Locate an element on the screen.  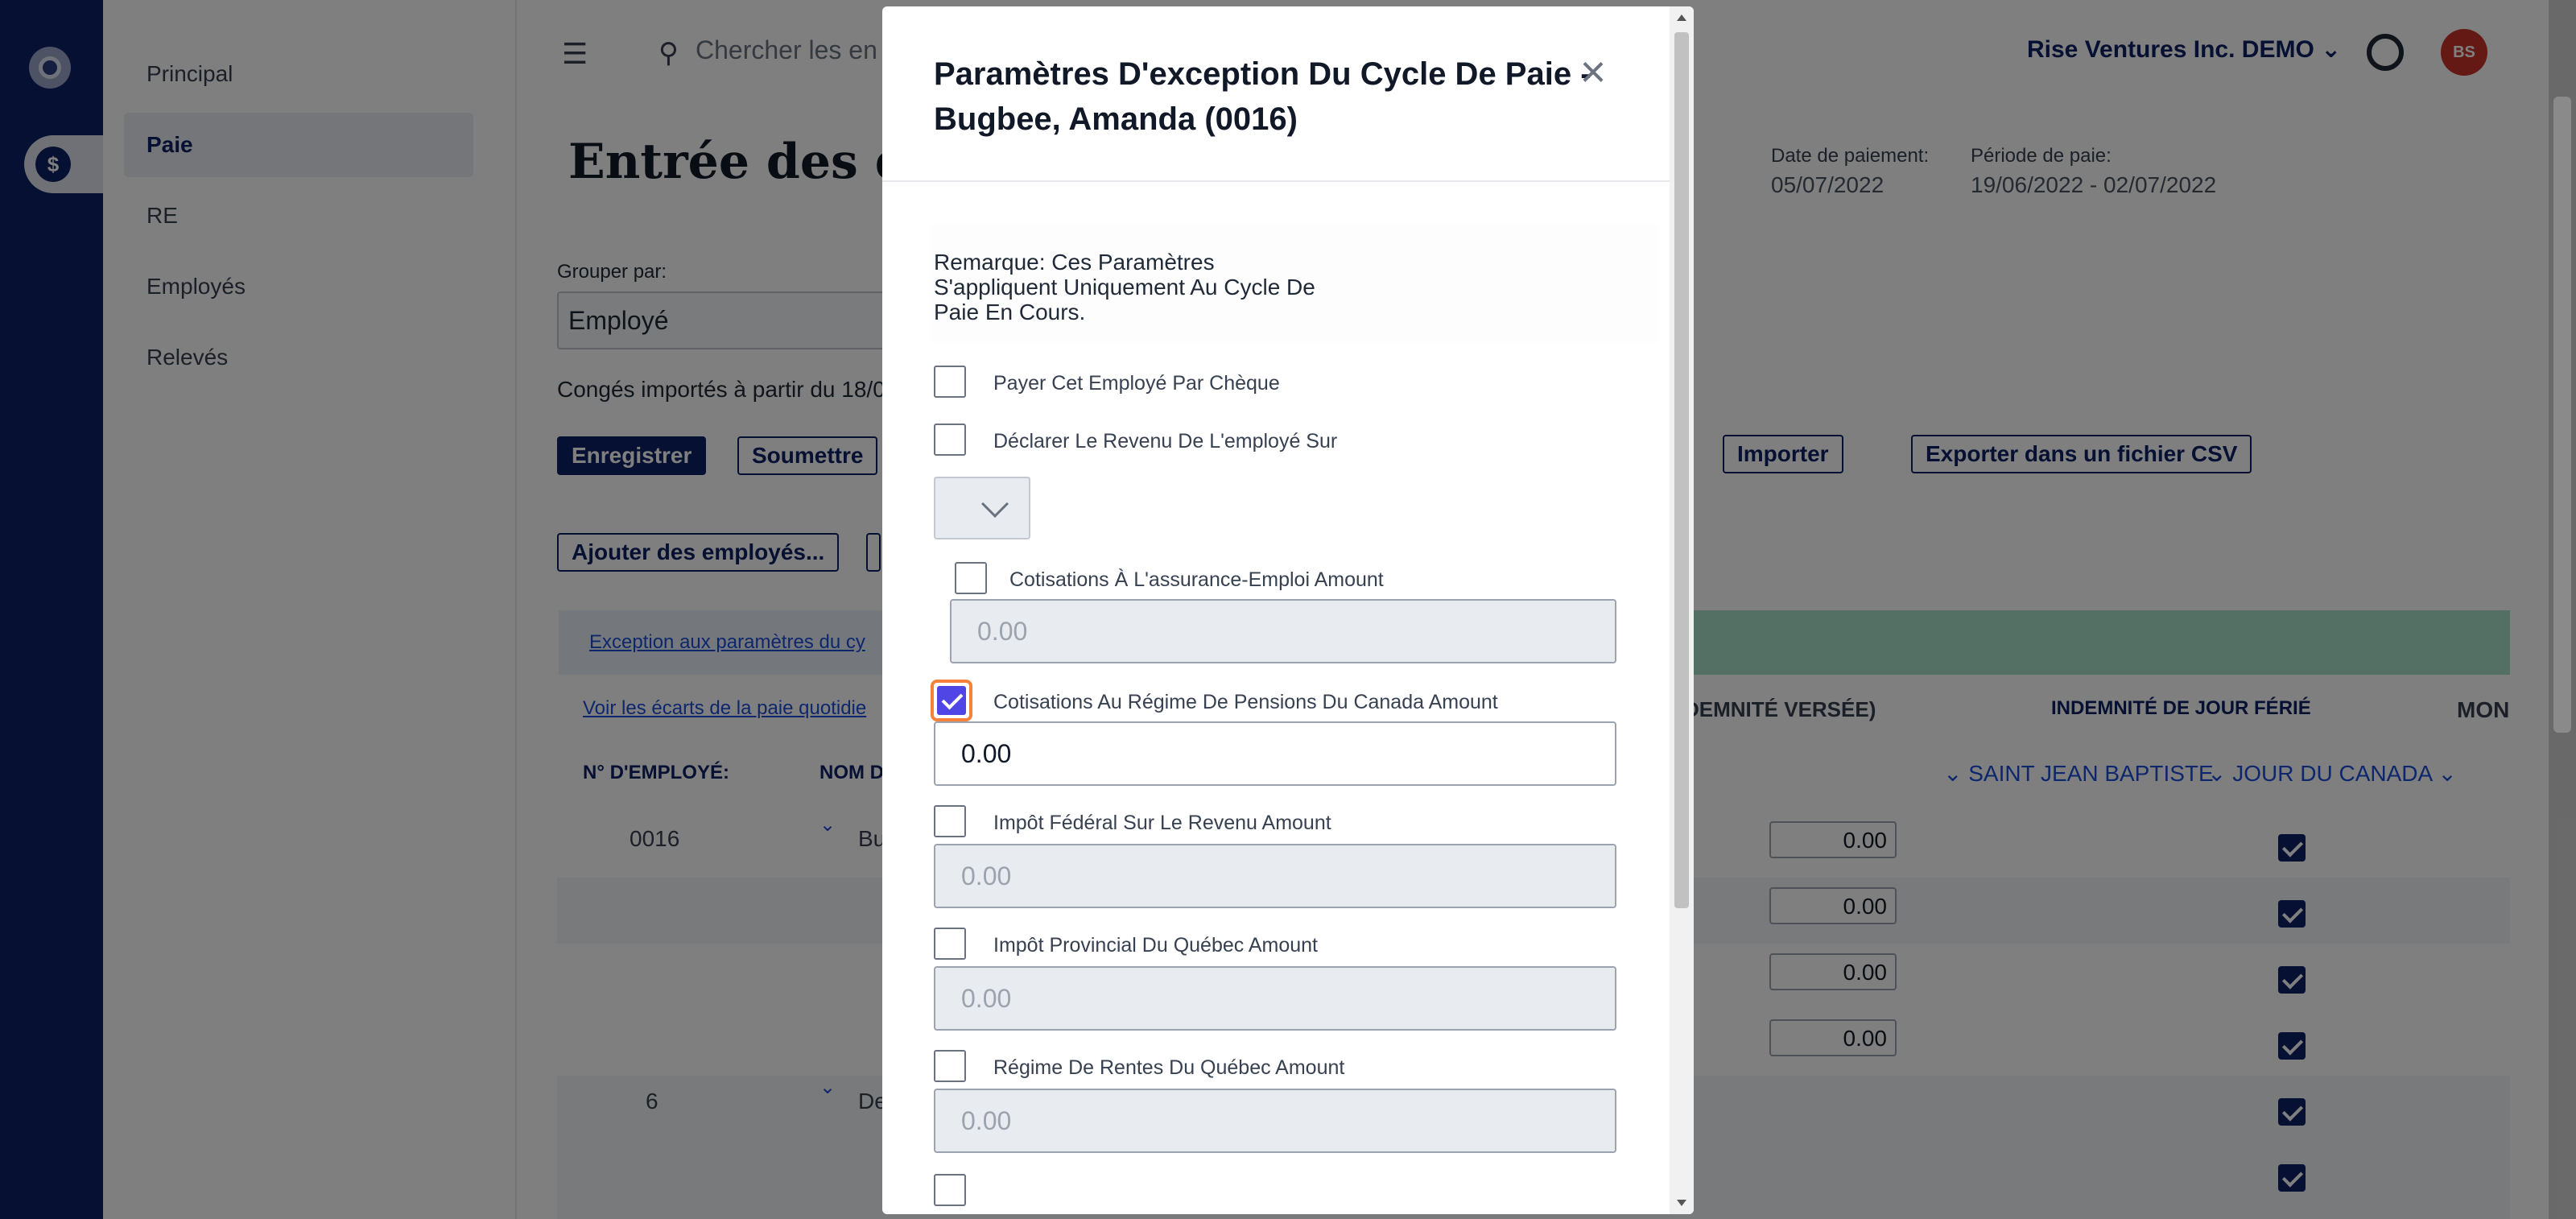
pay-by-cheque-label: Payer Cet Employé Par Chèque is located at coordinates (1136, 384).